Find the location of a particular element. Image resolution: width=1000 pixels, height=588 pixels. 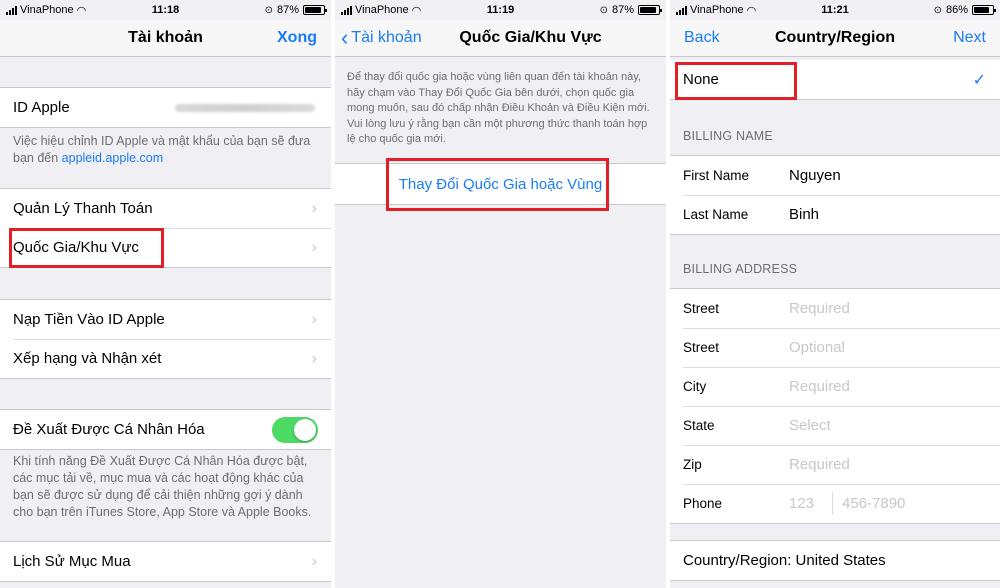

status-time: 11:18 is located at coordinates (165, 10).